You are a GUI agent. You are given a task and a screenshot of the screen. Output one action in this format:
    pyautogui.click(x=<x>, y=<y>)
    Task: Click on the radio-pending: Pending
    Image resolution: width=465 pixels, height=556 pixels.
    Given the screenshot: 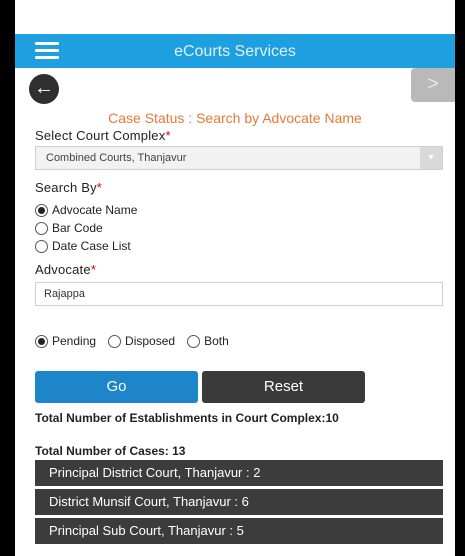 What is the action you would take?
    pyautogui.click(x=65, y=341)
    